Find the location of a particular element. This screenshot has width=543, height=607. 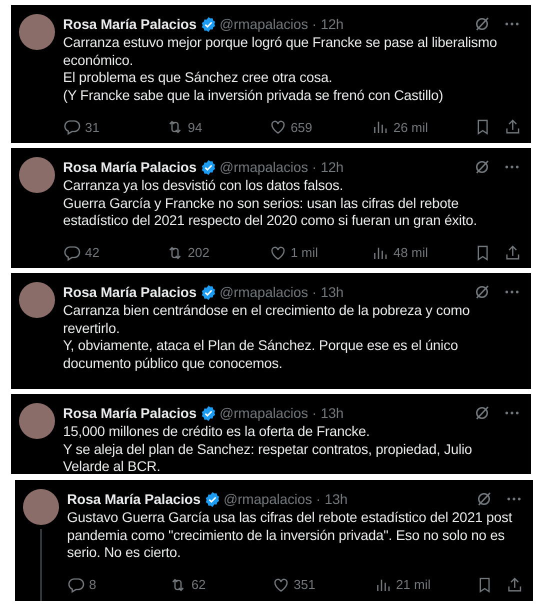

repost-count: 202 is located at coordinates (199, 252).